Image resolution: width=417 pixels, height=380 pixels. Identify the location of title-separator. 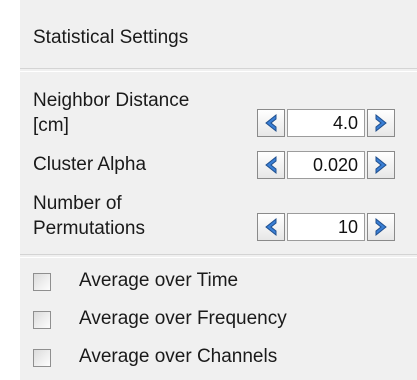
(218, 70).